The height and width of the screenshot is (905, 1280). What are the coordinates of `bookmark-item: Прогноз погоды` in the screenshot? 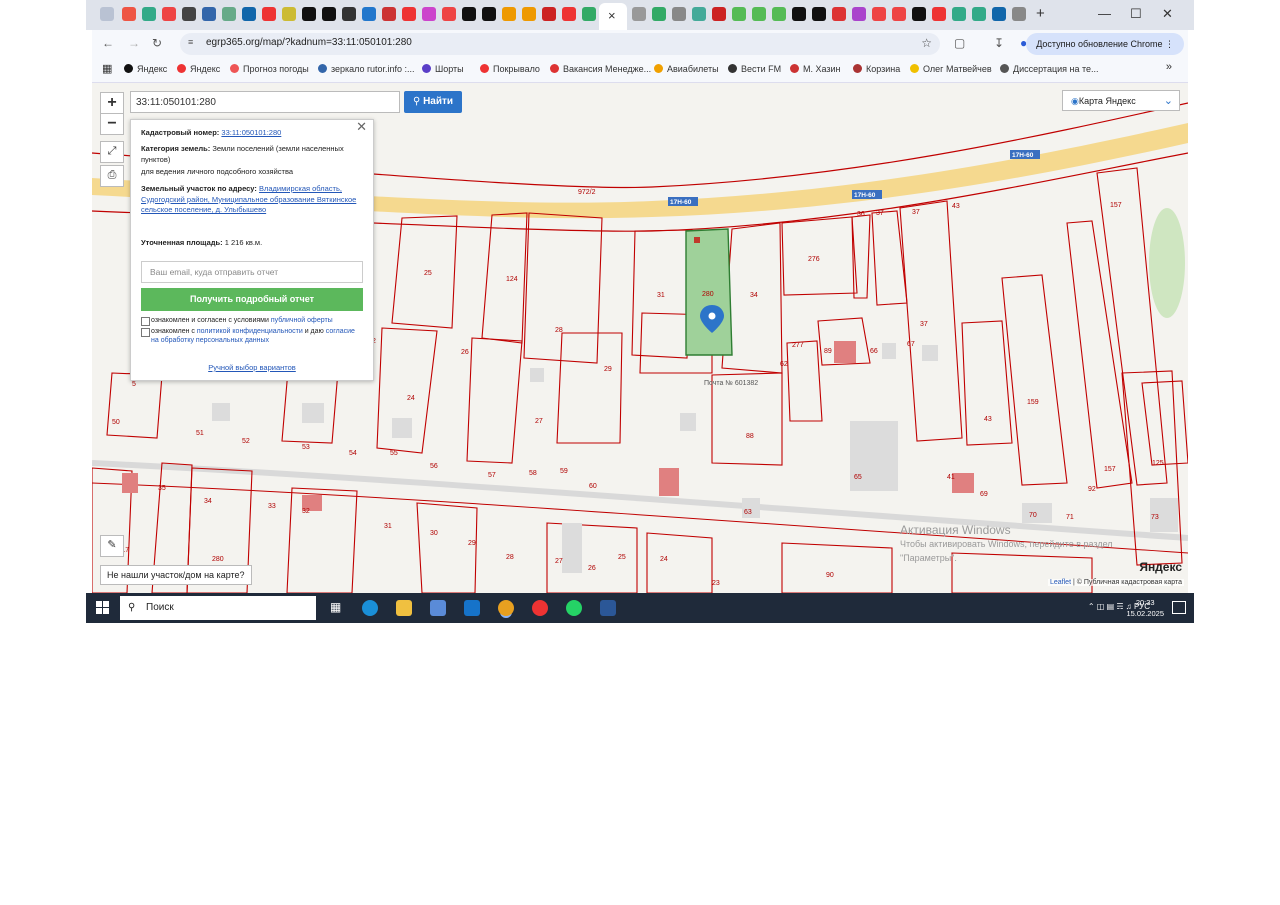 It's located at (269, 69).